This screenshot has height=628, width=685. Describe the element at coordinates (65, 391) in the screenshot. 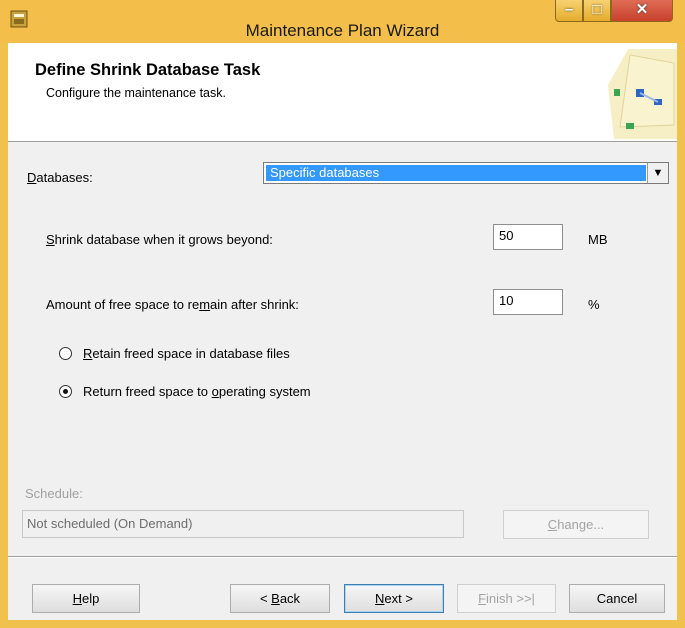

I see `return-space-radio` at that location.